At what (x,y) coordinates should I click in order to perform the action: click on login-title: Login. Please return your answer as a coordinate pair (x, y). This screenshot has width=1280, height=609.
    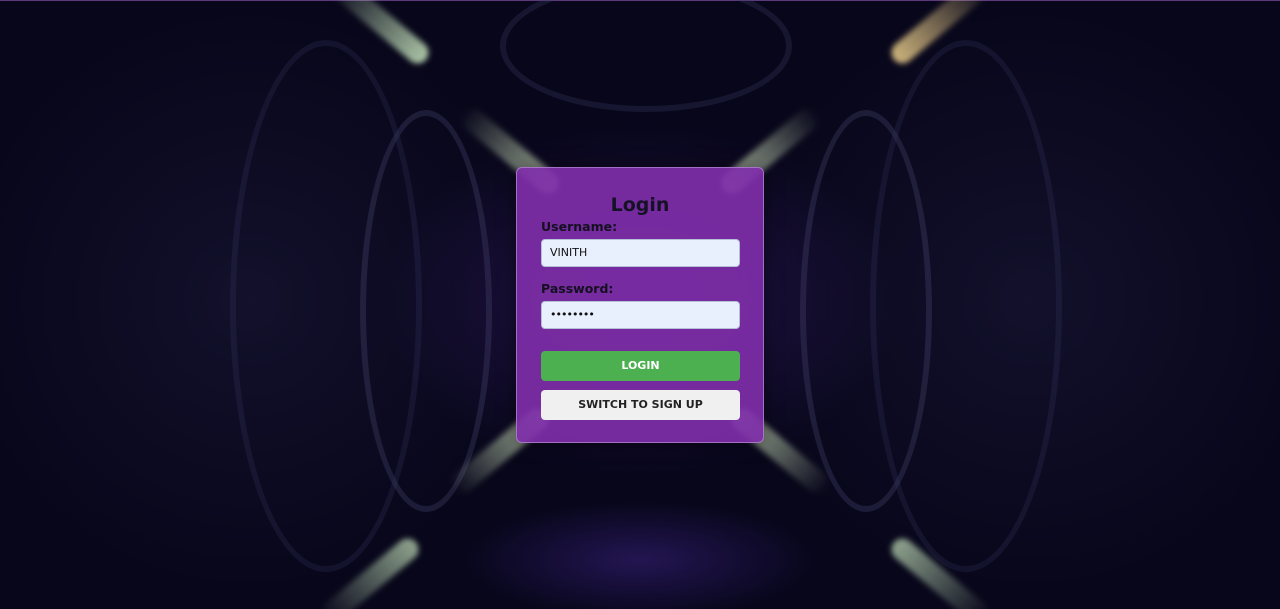
    Looking at the image, I should click on (640, 205).